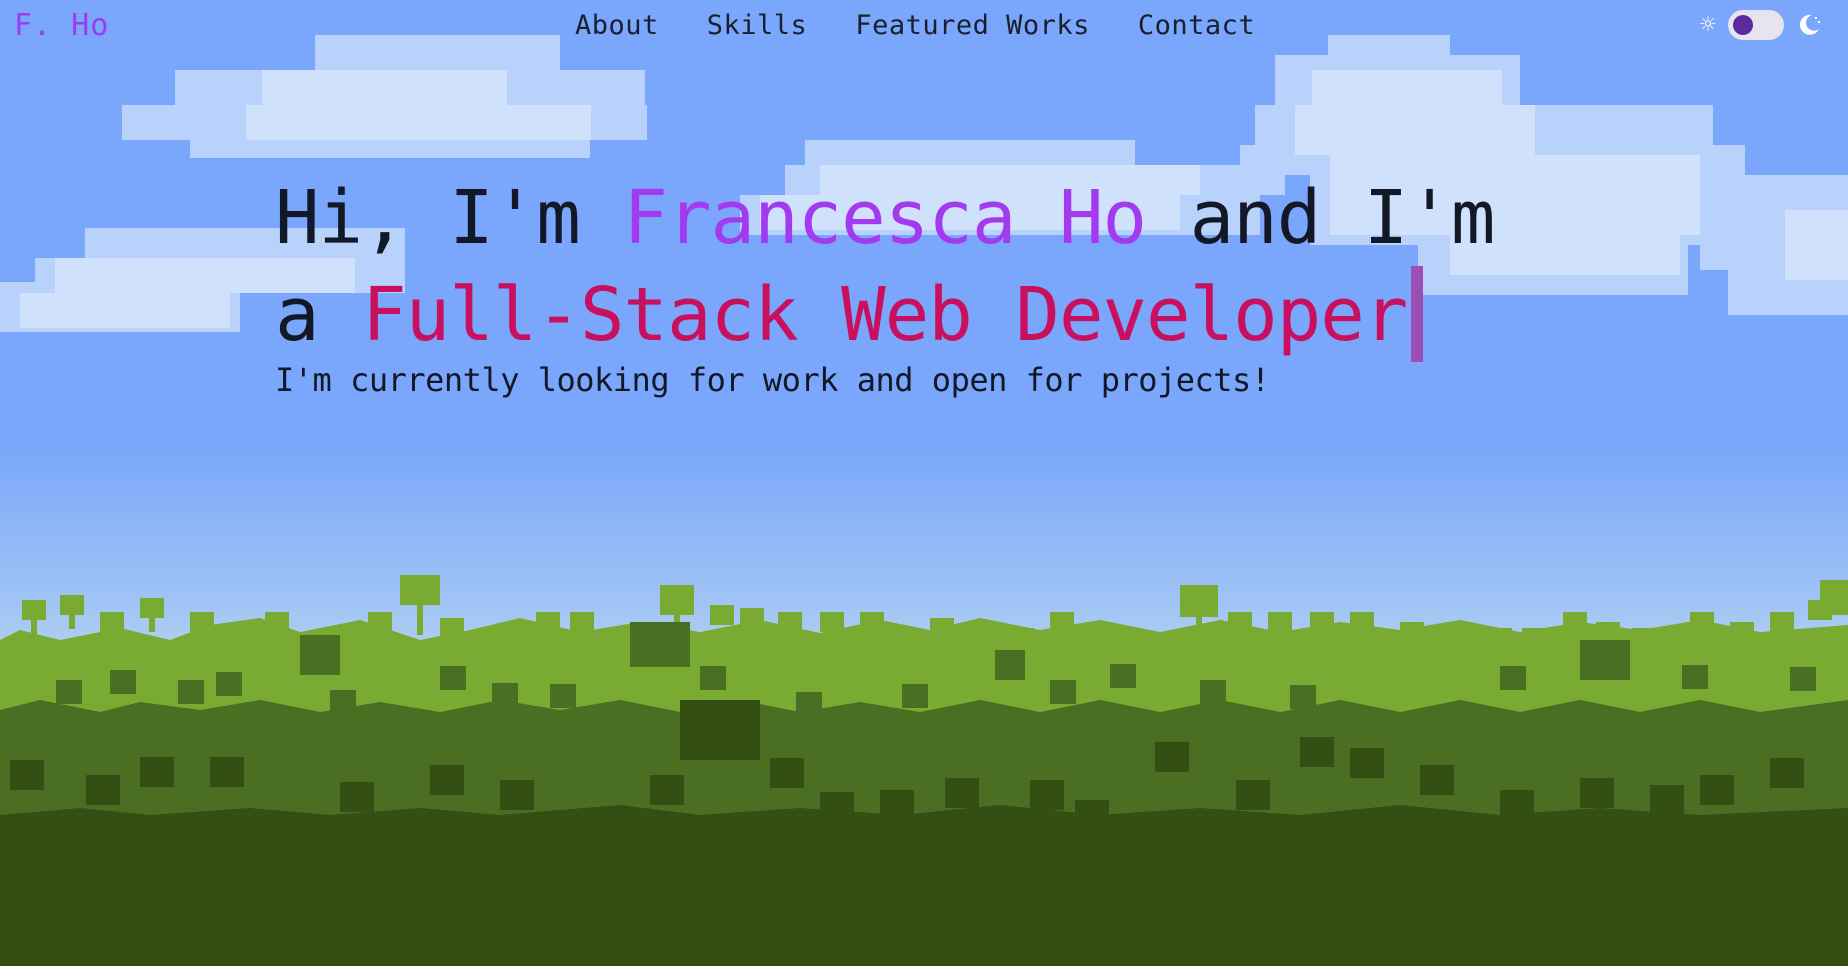 The width and height of the screenshot is (1848, 966). I want to click on nav-link-skills: Skills, so click(757, 25).